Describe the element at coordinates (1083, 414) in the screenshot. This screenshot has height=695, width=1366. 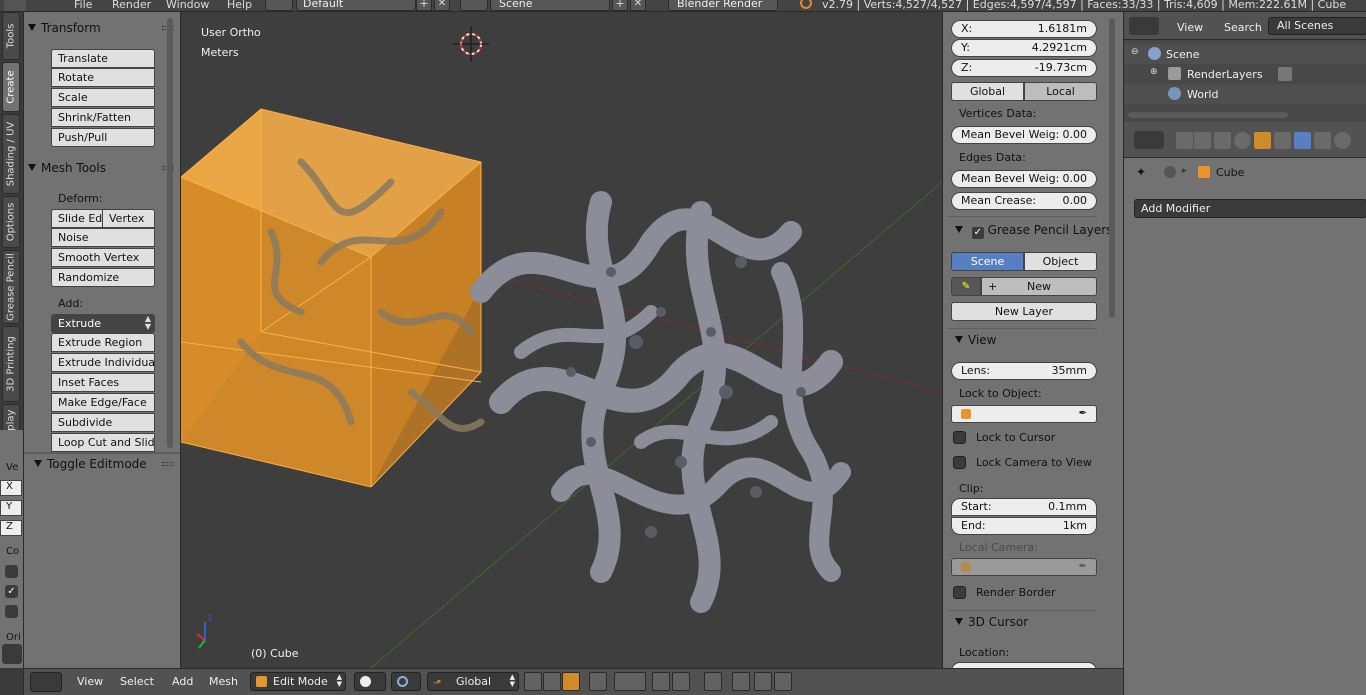
I see `eyedropper-icon: ✒` at that location.